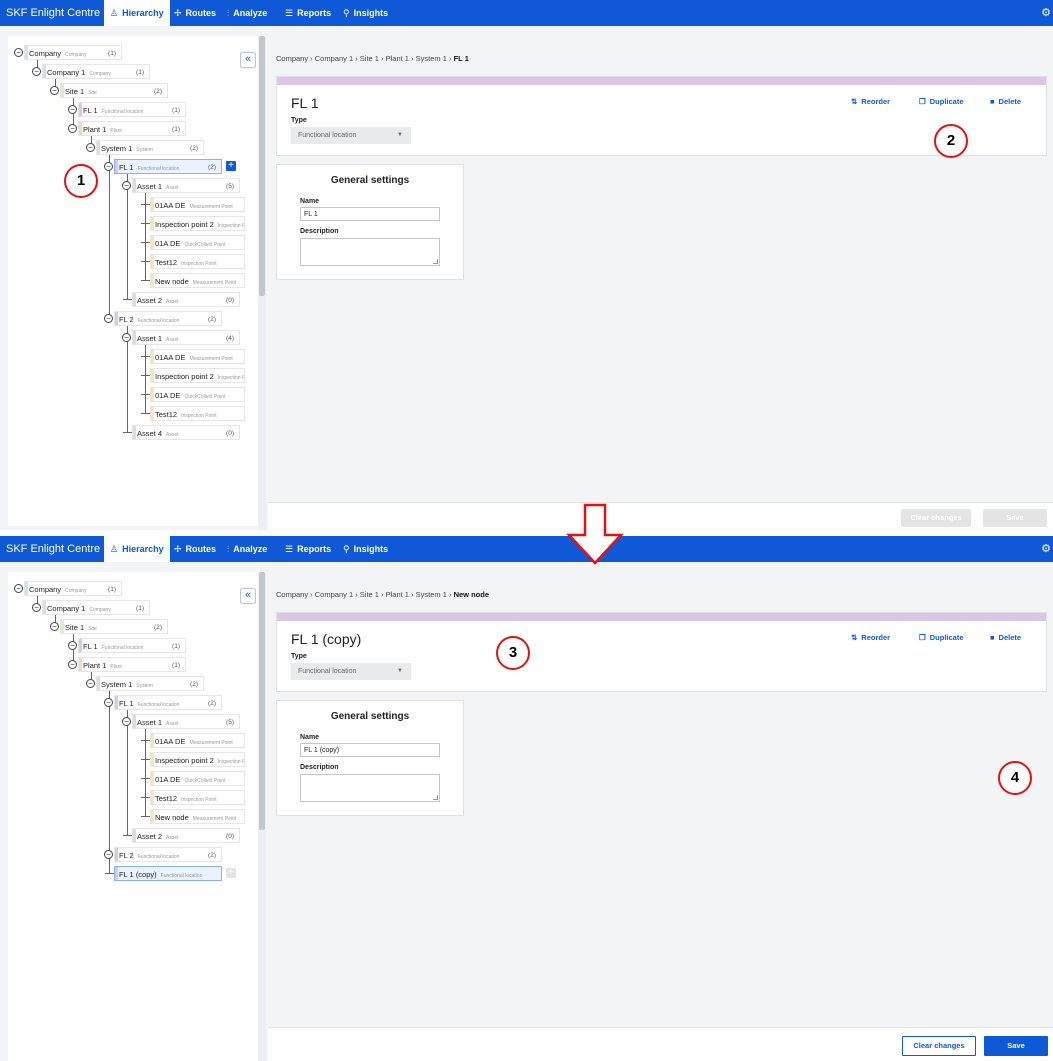  Describe the element at coordinates (370, 214) in the screenshot. I see `name-input: FL 1` at that location.